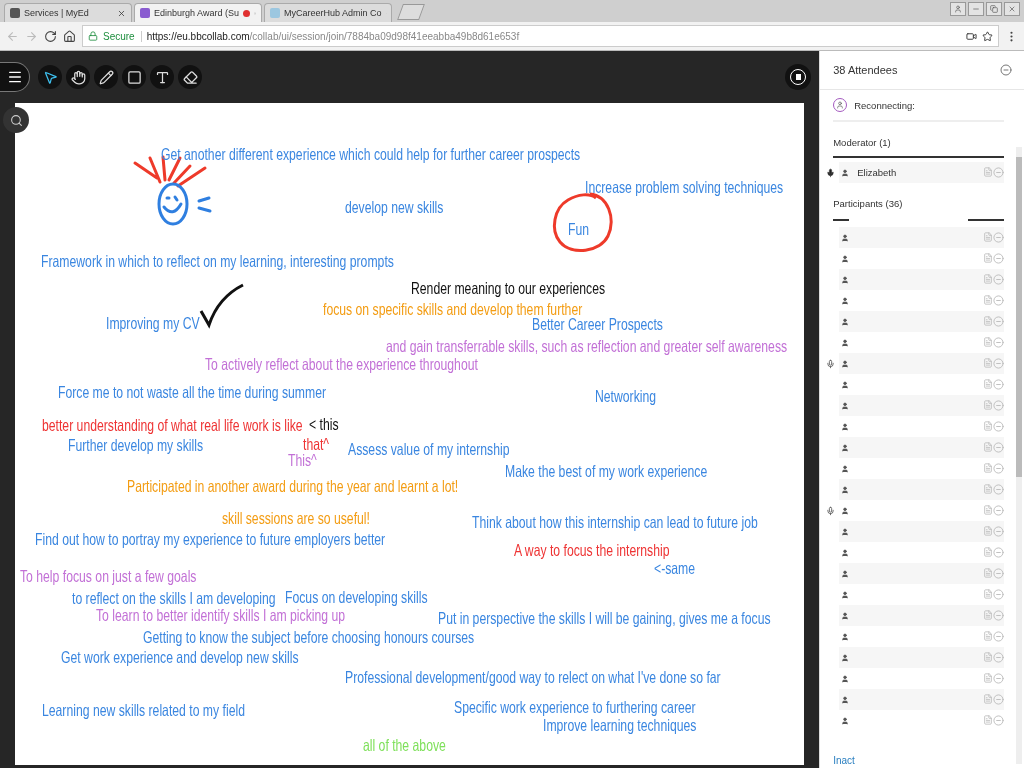 The height and width of the screenshot is (768, 1024). What do you see at coordinates (411, 12) in the screenshot?
I see `new-tab-button` at bounding box center [411, 12].